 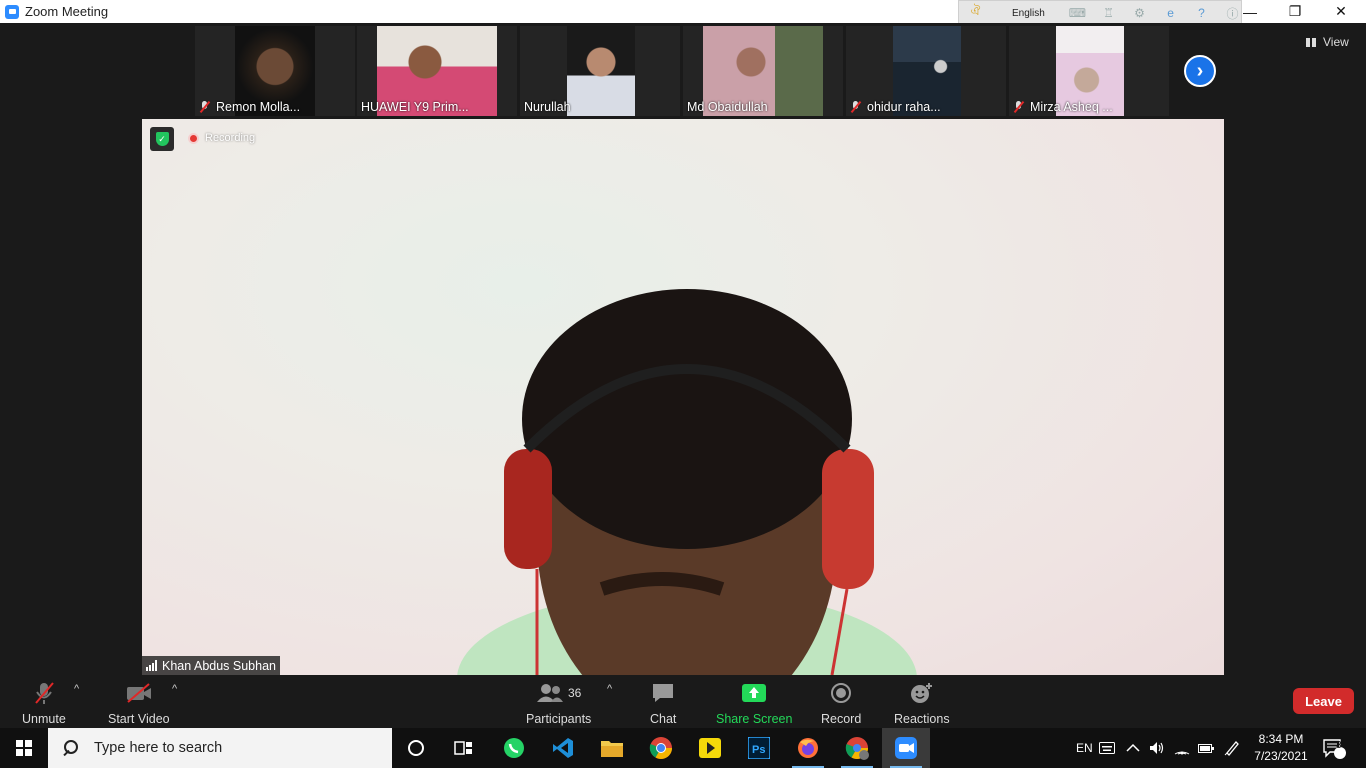 I want to click on vscode-icon, so click(x=563, y=748).